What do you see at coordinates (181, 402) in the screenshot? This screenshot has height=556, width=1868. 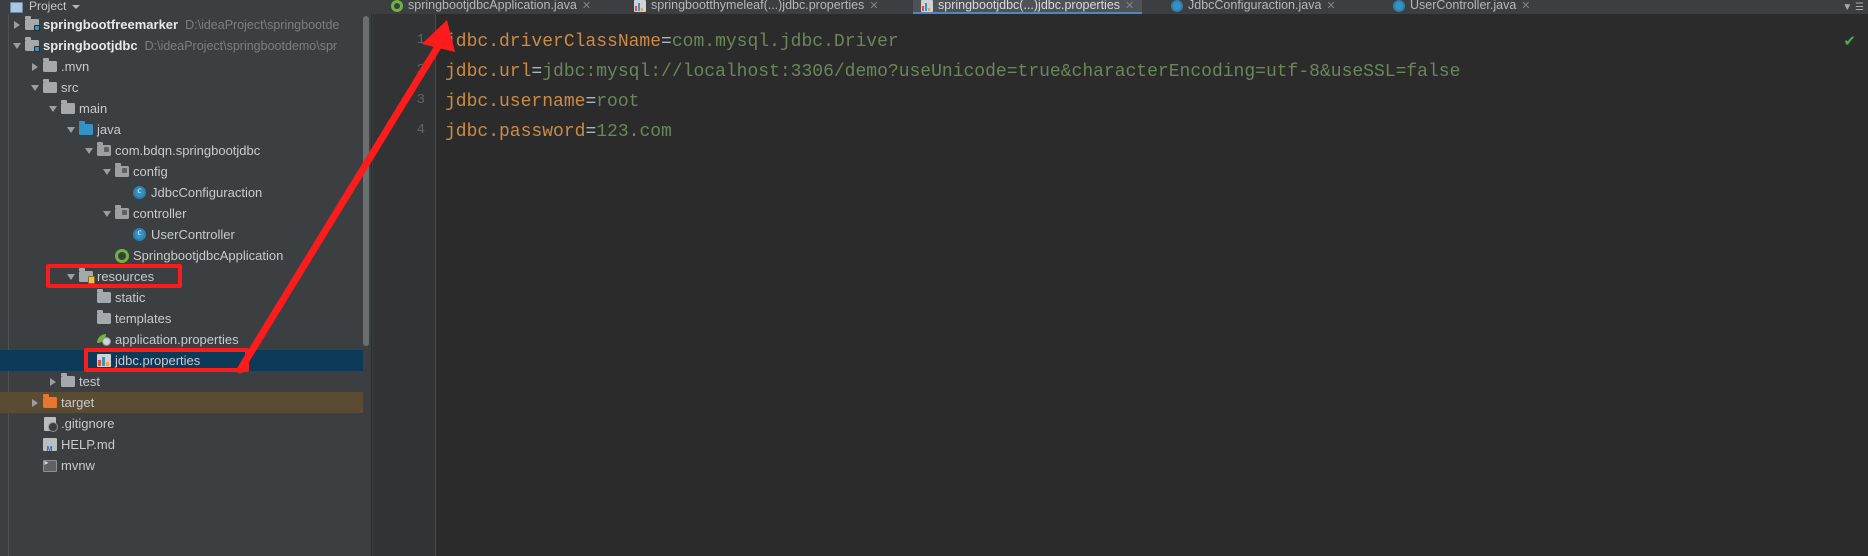 I see `tree-node-target: target` at bounding box center [181, 402].